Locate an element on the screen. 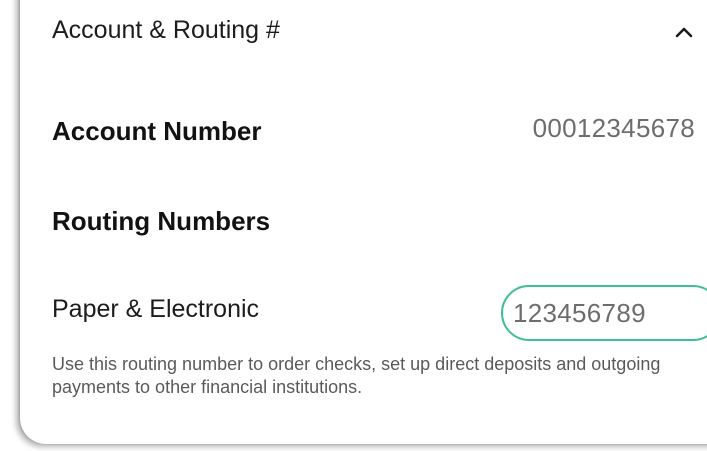 The image size is (707, 451). account-number-value: 00012345678 is located at coordinates (613, 128).